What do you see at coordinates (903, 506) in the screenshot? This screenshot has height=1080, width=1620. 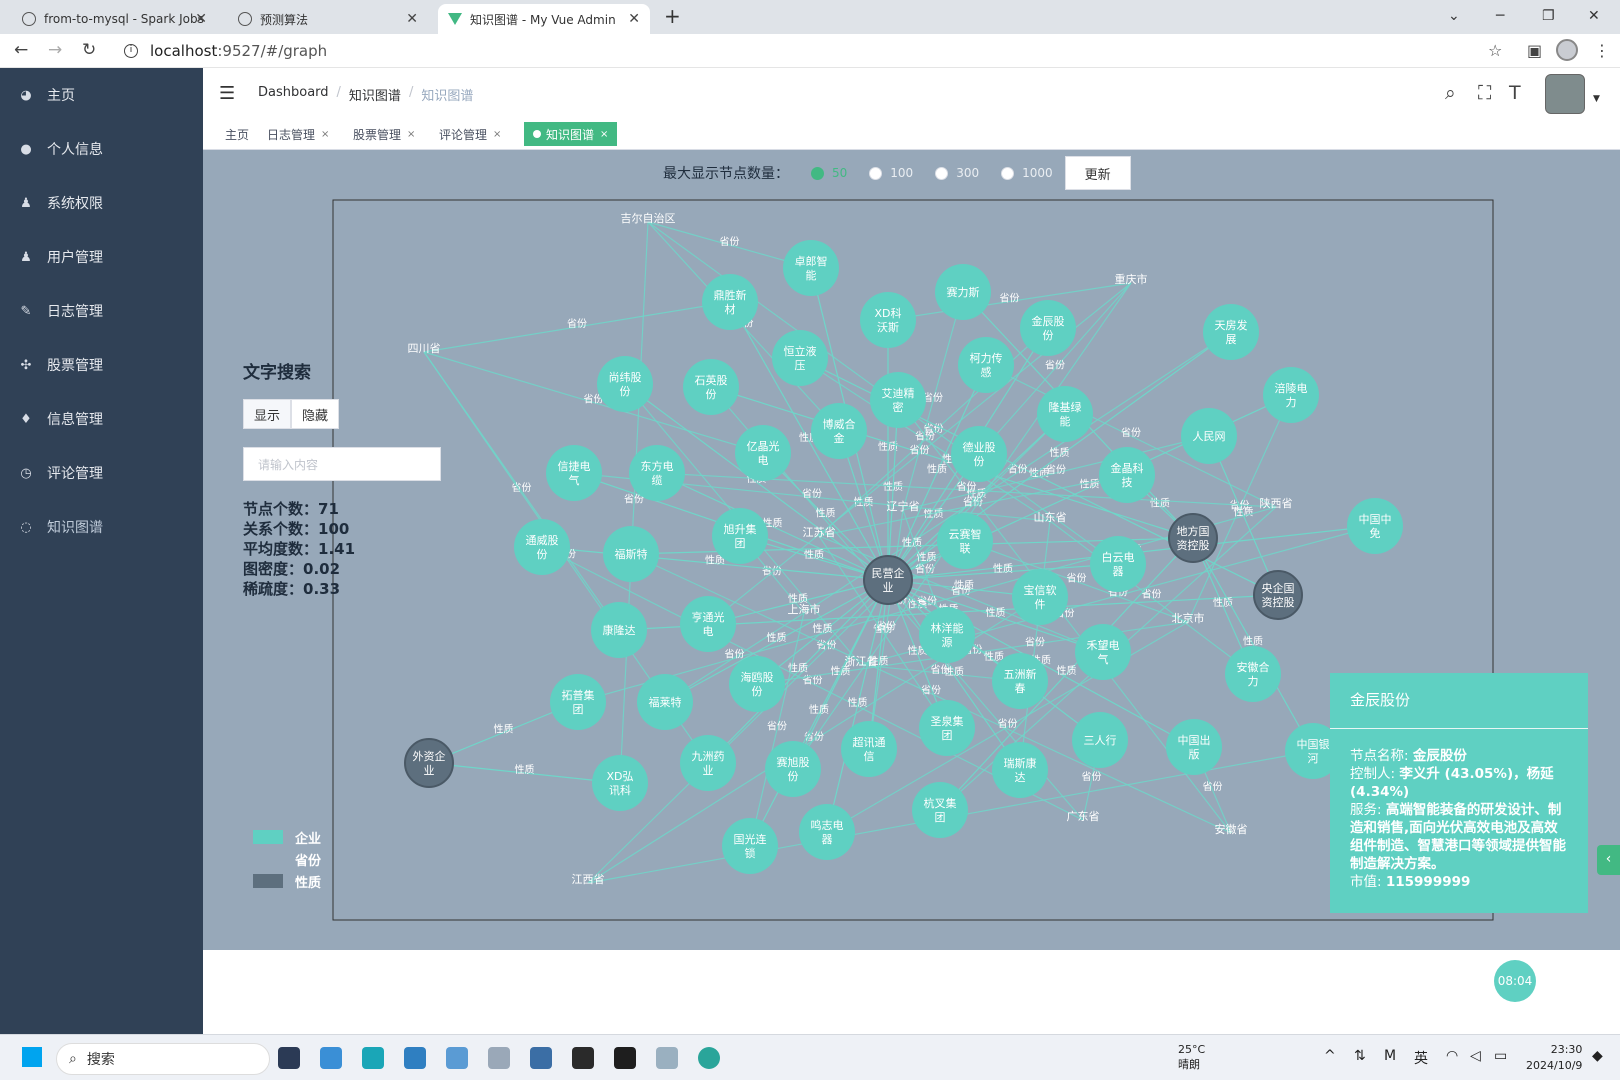 I see `graph-province-node: 辽宁省` at bounding box center [903, 506].